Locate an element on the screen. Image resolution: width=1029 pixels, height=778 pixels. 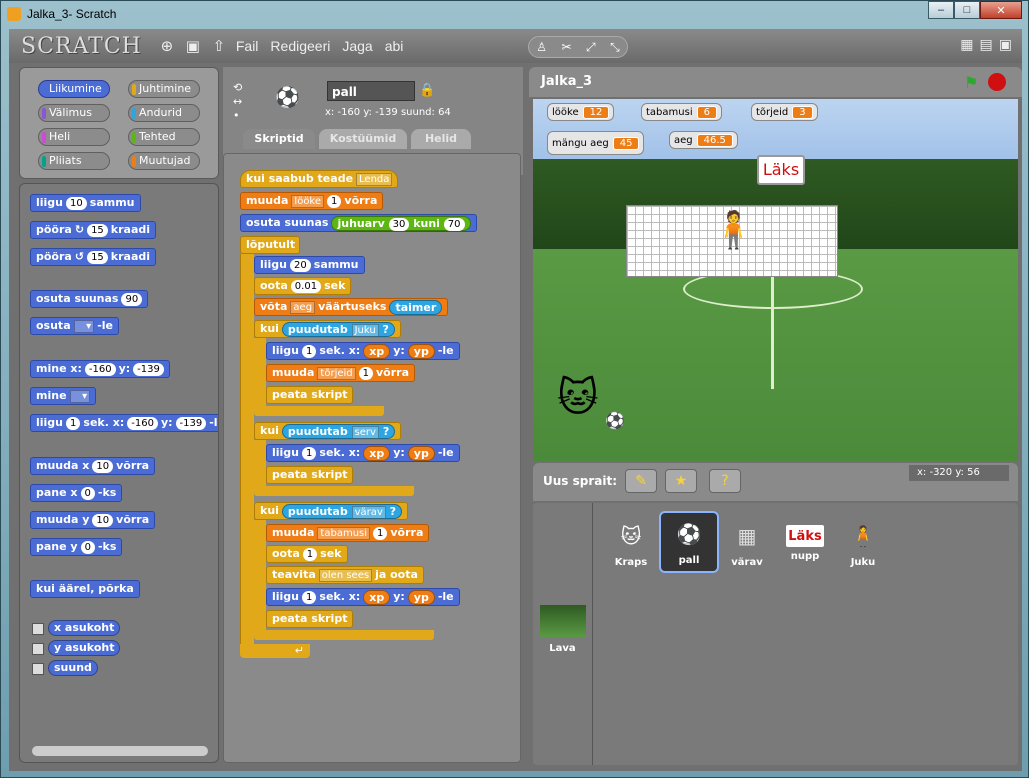
stage-thumb-image is located at coordinates (562, 621).